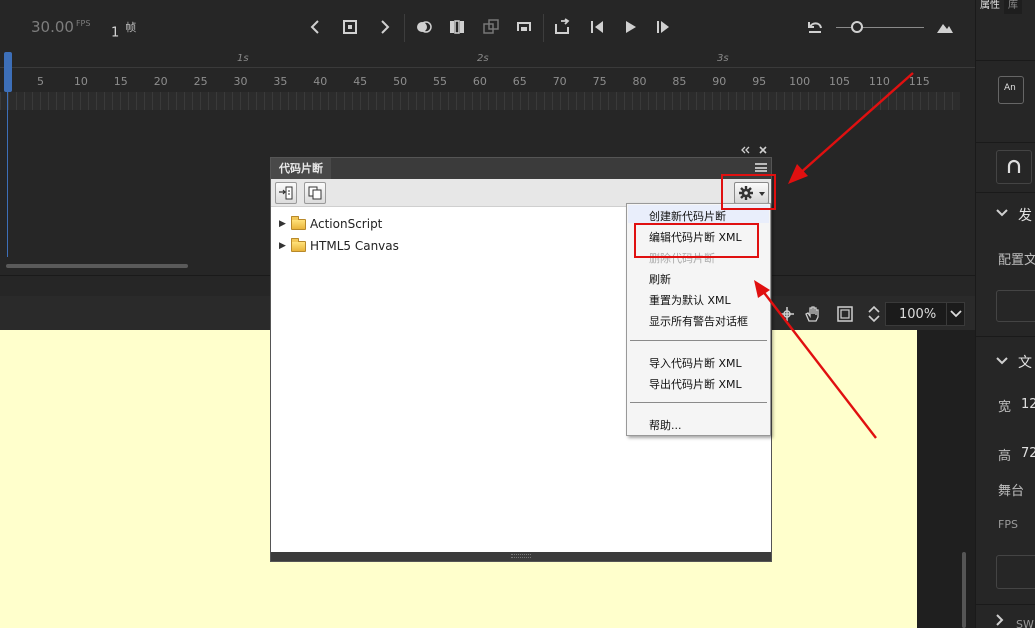  Describe the element at coordinates (745, 151) in the screenshot. I see `collapse-panel-icon` at that location.